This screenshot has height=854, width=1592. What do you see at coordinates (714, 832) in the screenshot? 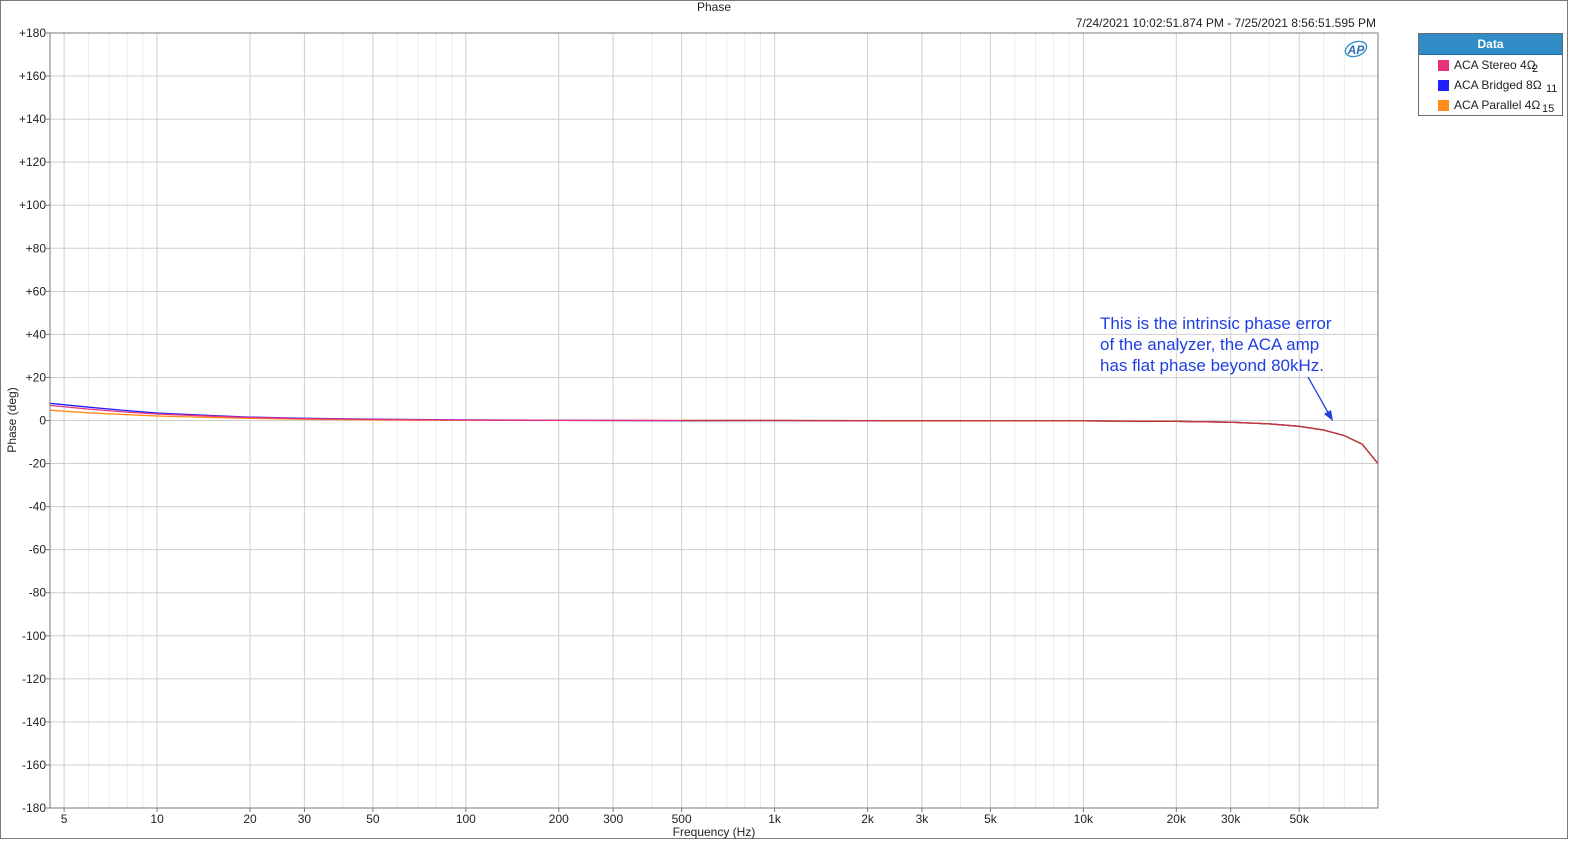
I see `x-axis-label: Frequency (Hz)` at bounding box center [714, 832].